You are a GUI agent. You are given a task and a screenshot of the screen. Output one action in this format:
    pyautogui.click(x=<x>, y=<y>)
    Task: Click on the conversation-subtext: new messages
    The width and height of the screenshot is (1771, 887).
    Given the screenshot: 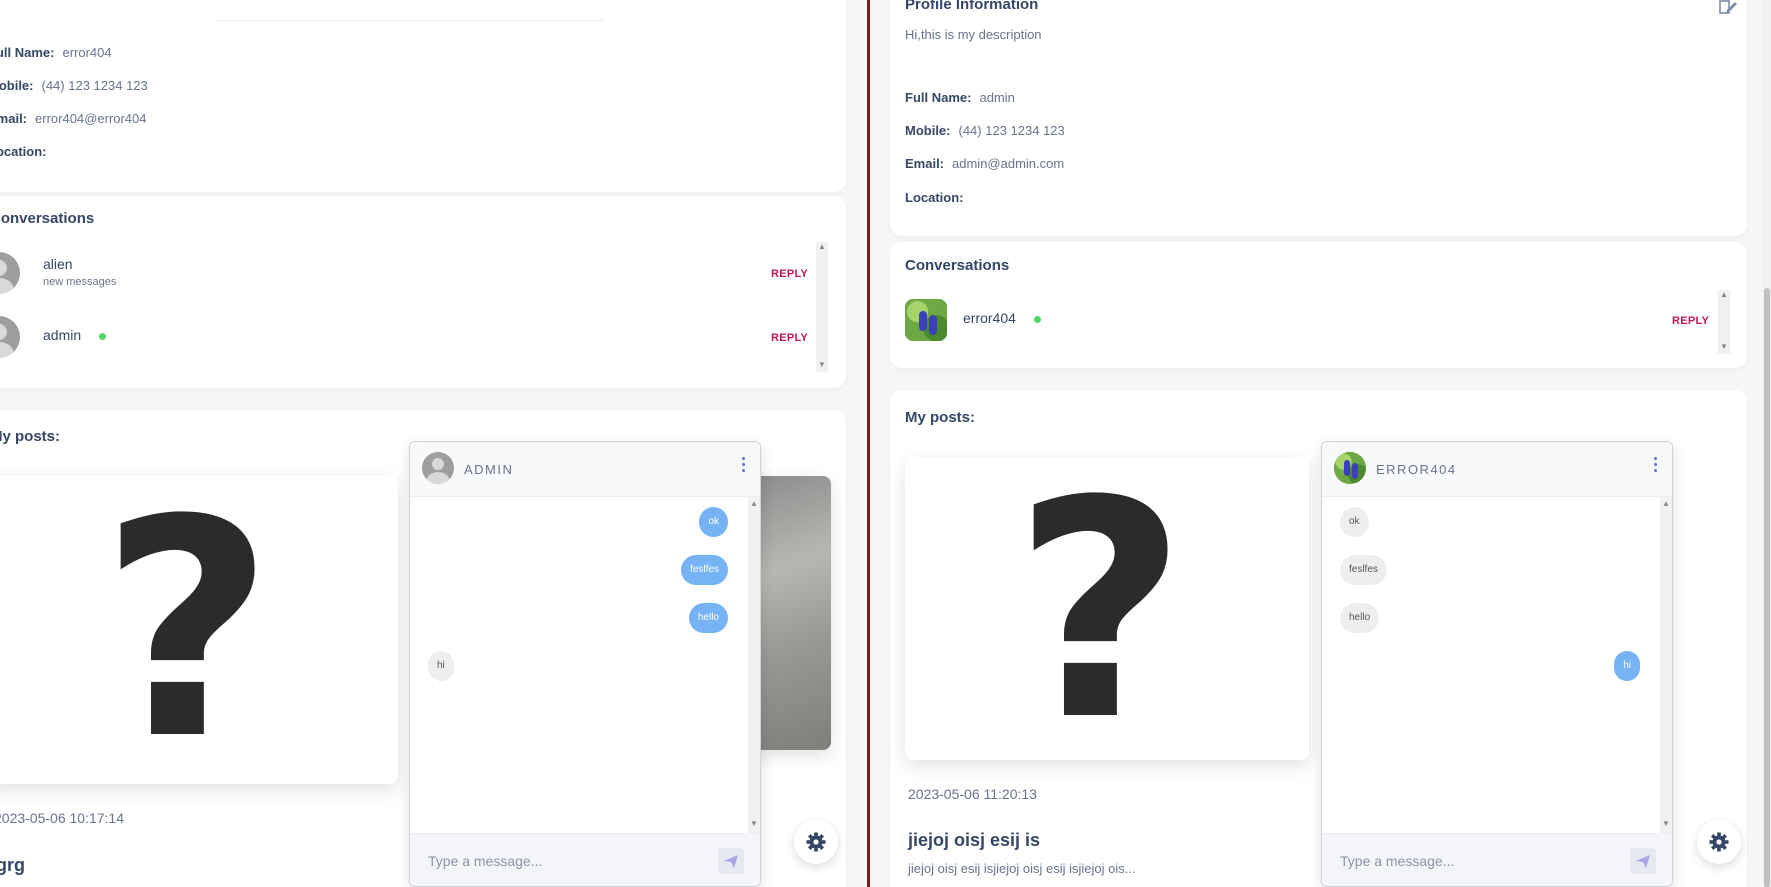 What is the action you would take?
    pyautogui.click(x=80, y=282)
    